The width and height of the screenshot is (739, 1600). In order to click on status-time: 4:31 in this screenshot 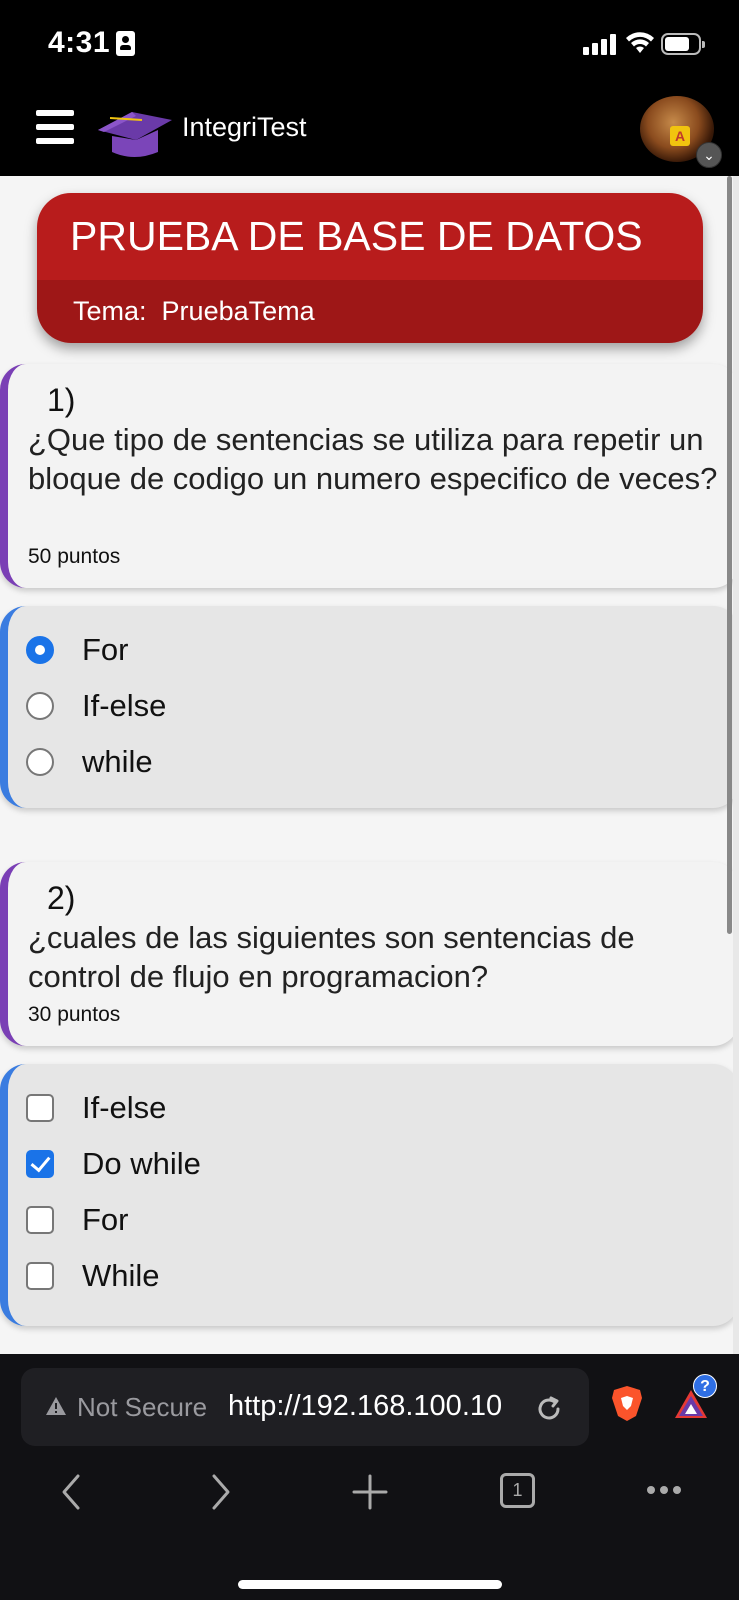, I will do `click(79, 42)`.